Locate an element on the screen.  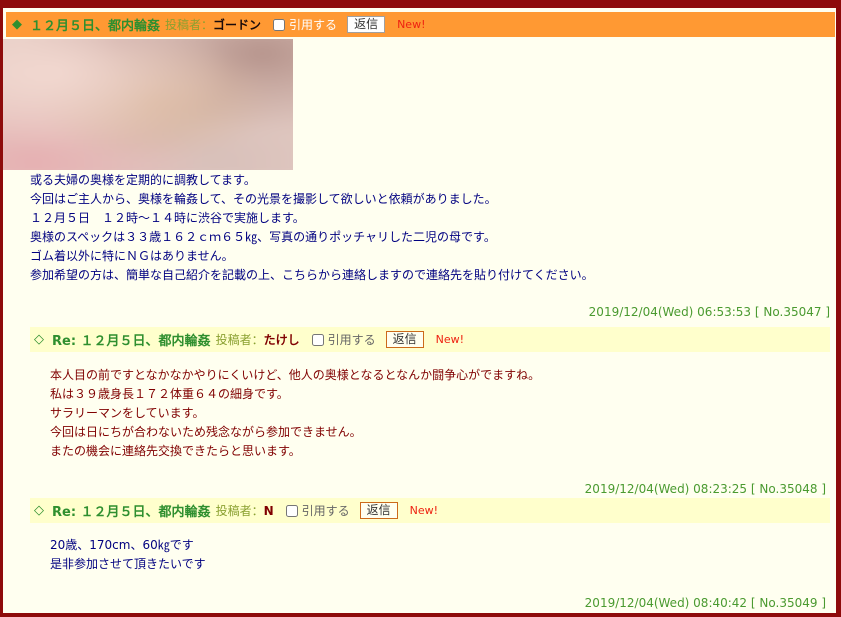
reply-date: 2019/12/04(Wed) 08:23:25 is located at coordinates (666, 489).